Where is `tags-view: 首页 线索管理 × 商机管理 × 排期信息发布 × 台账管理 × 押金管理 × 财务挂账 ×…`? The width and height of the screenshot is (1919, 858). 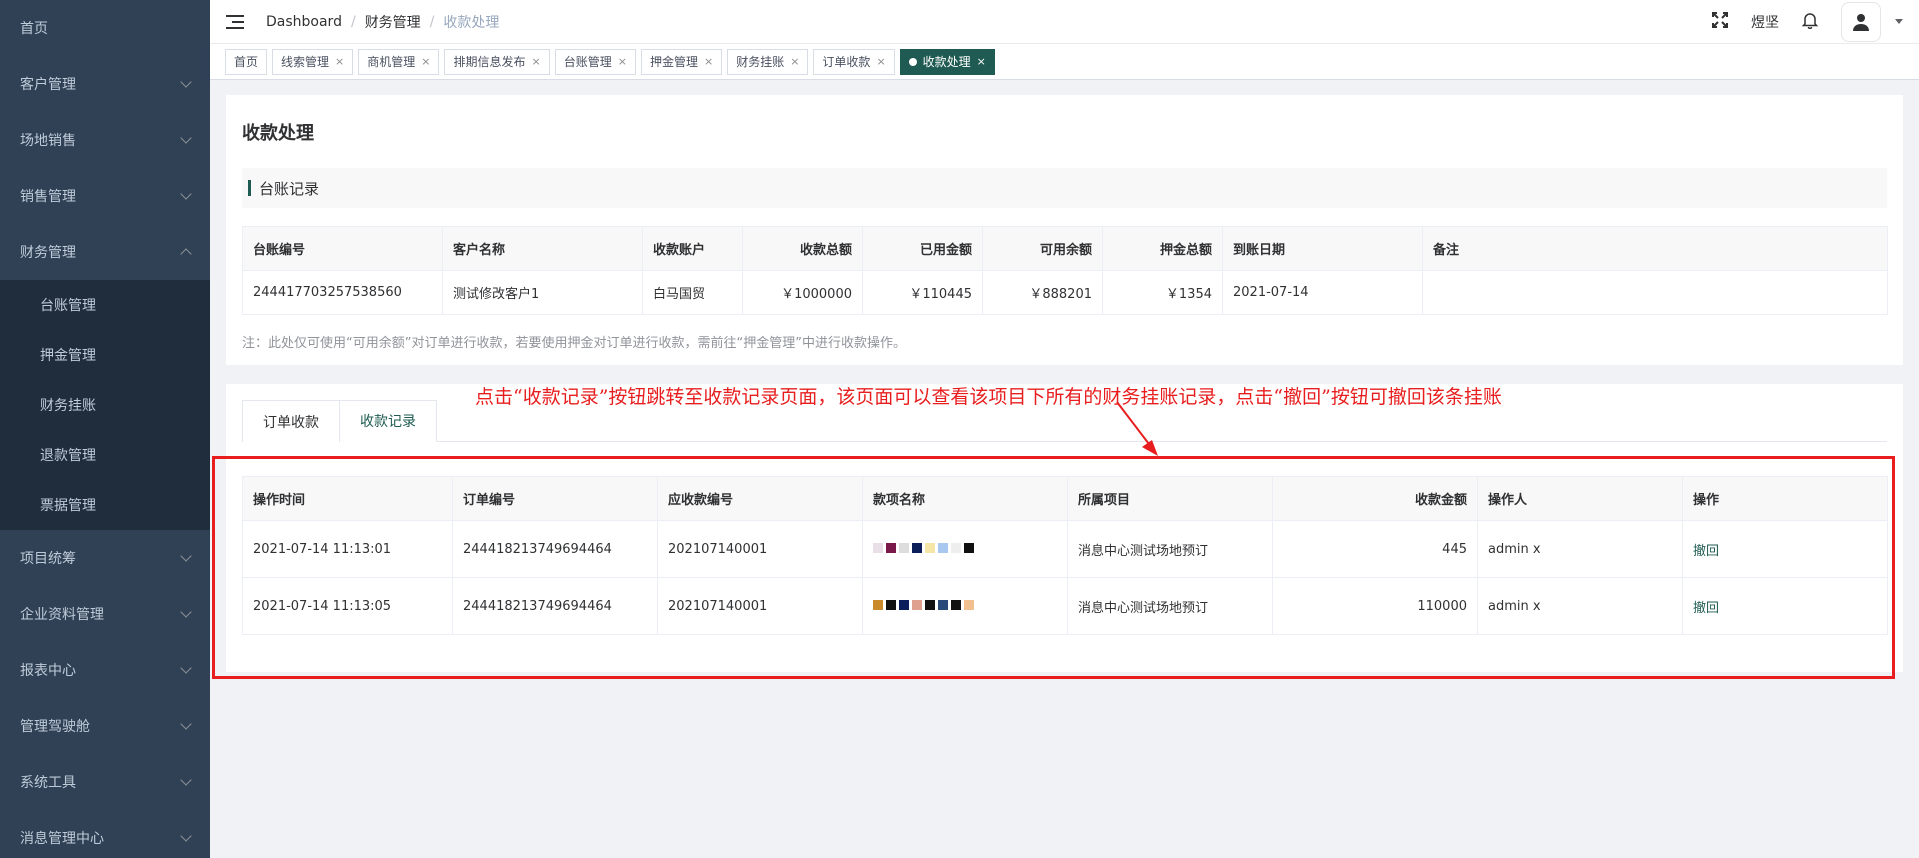 tags-view: 首页 线索管理 × 商机管理 × 排期信息发布 × 台账管理 × 押金管理 × 财务挂账 ×… is located at coordinates (1064, 62).